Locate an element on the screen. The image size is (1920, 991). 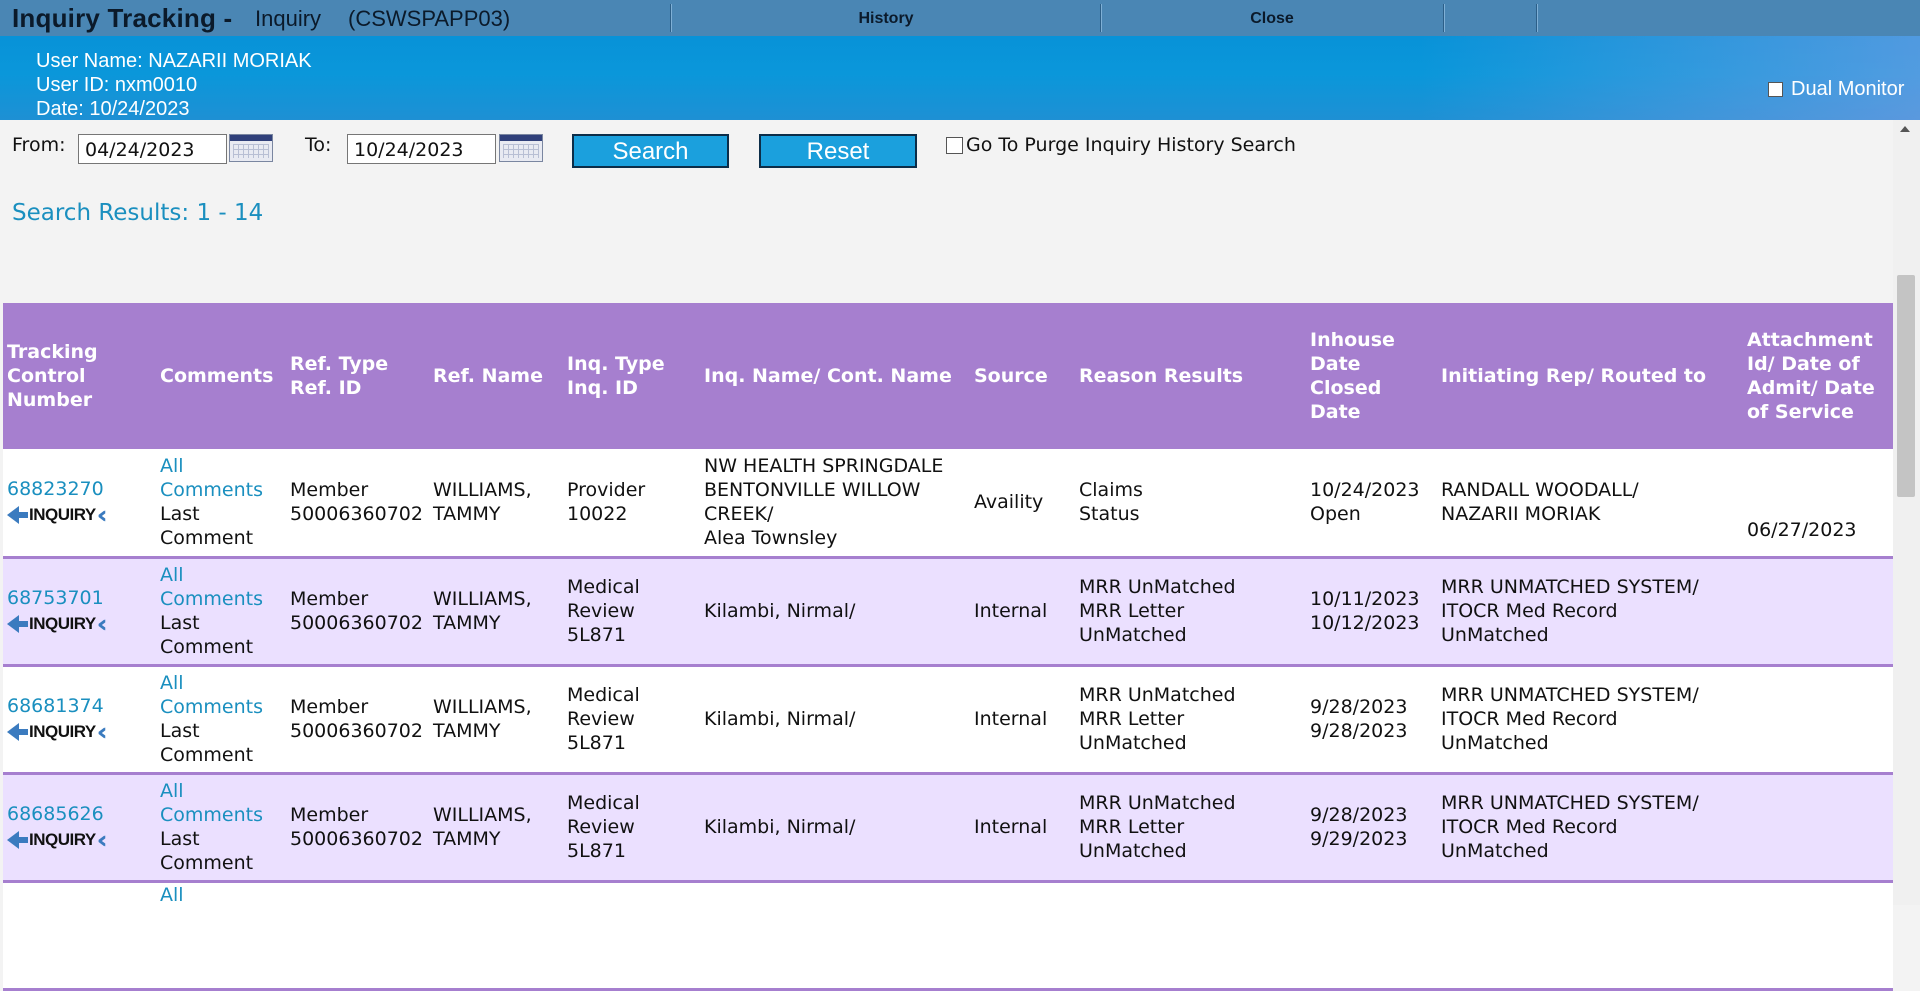
tracking-number-link: 68681374 is located at coordinates (79, 706).